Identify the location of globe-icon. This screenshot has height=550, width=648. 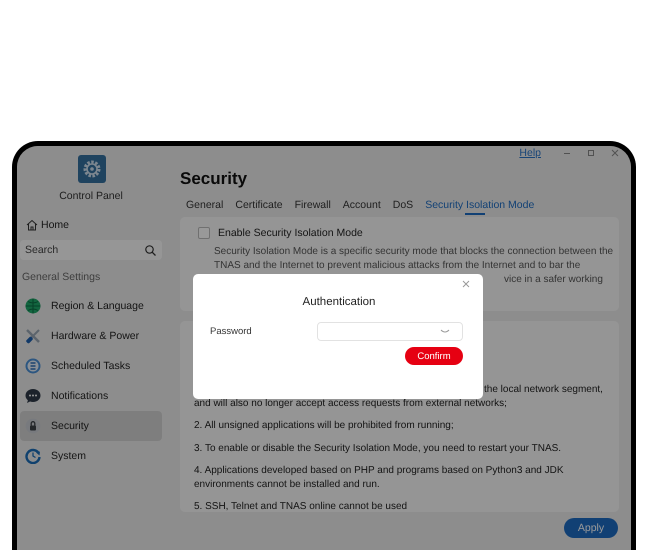
(33, 306).